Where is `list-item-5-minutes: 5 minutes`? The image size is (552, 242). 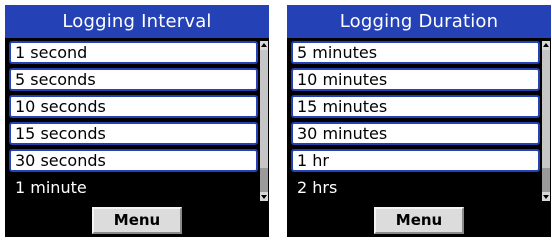
list-item-5-minutes: 5 minutes is located at coordinates (415, 52).